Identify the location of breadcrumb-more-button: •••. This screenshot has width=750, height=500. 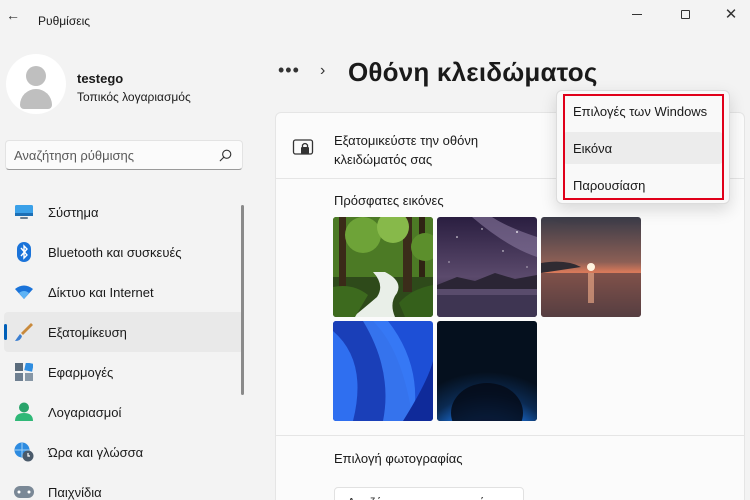
(289, 70).